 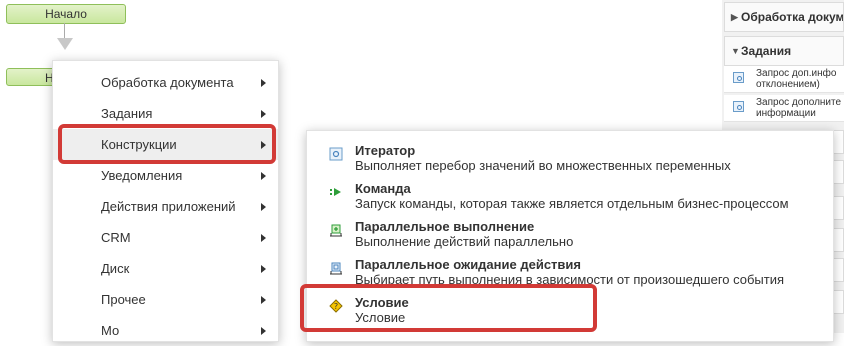 I want to click on menu-item-notifications: Уведомления, so click(x=165, y=175).